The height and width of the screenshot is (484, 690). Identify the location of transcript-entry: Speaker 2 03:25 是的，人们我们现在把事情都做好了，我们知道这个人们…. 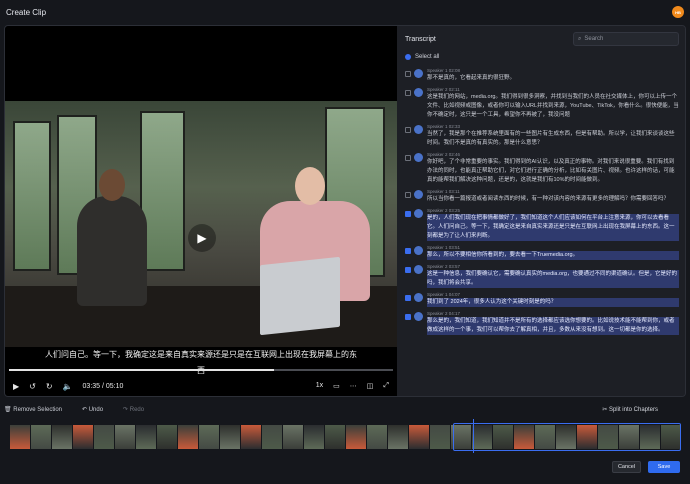
(542, 224).